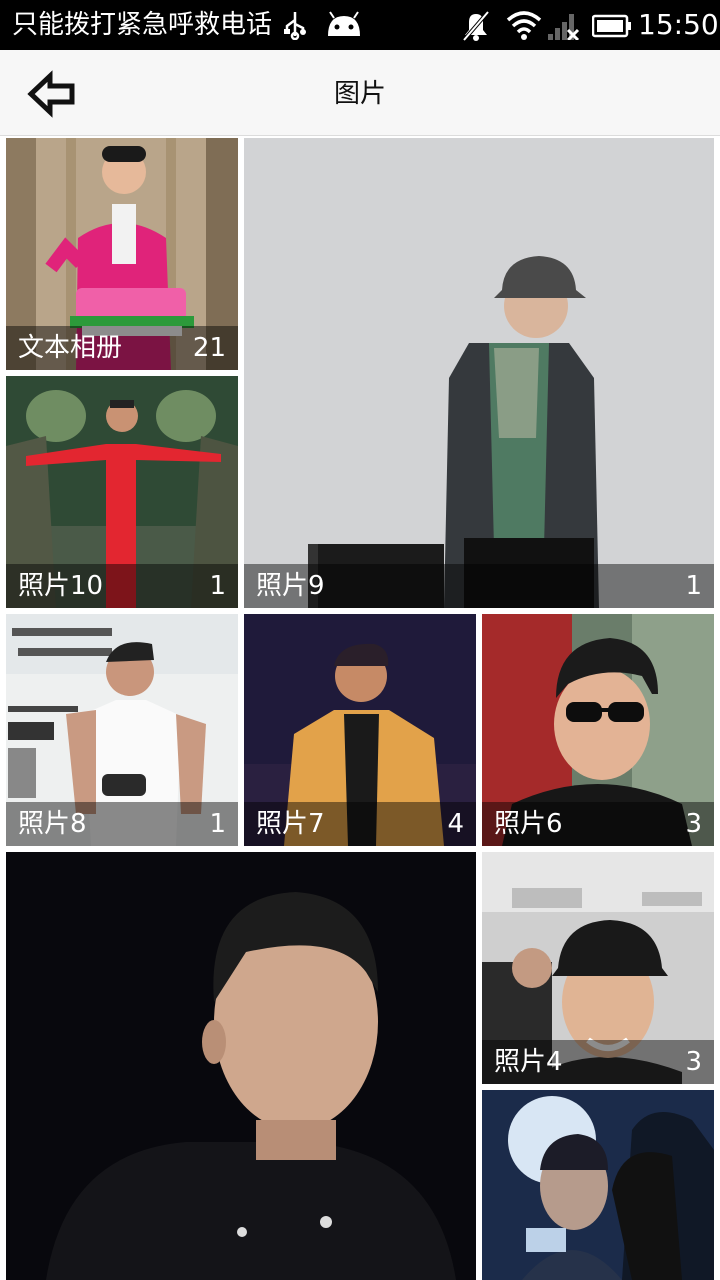 Image resolution: width=720 pixels, height=1280 pixels. Describe the element at coordinates (524, 25) in the screenshot. I see `wifi-icon` at that location.